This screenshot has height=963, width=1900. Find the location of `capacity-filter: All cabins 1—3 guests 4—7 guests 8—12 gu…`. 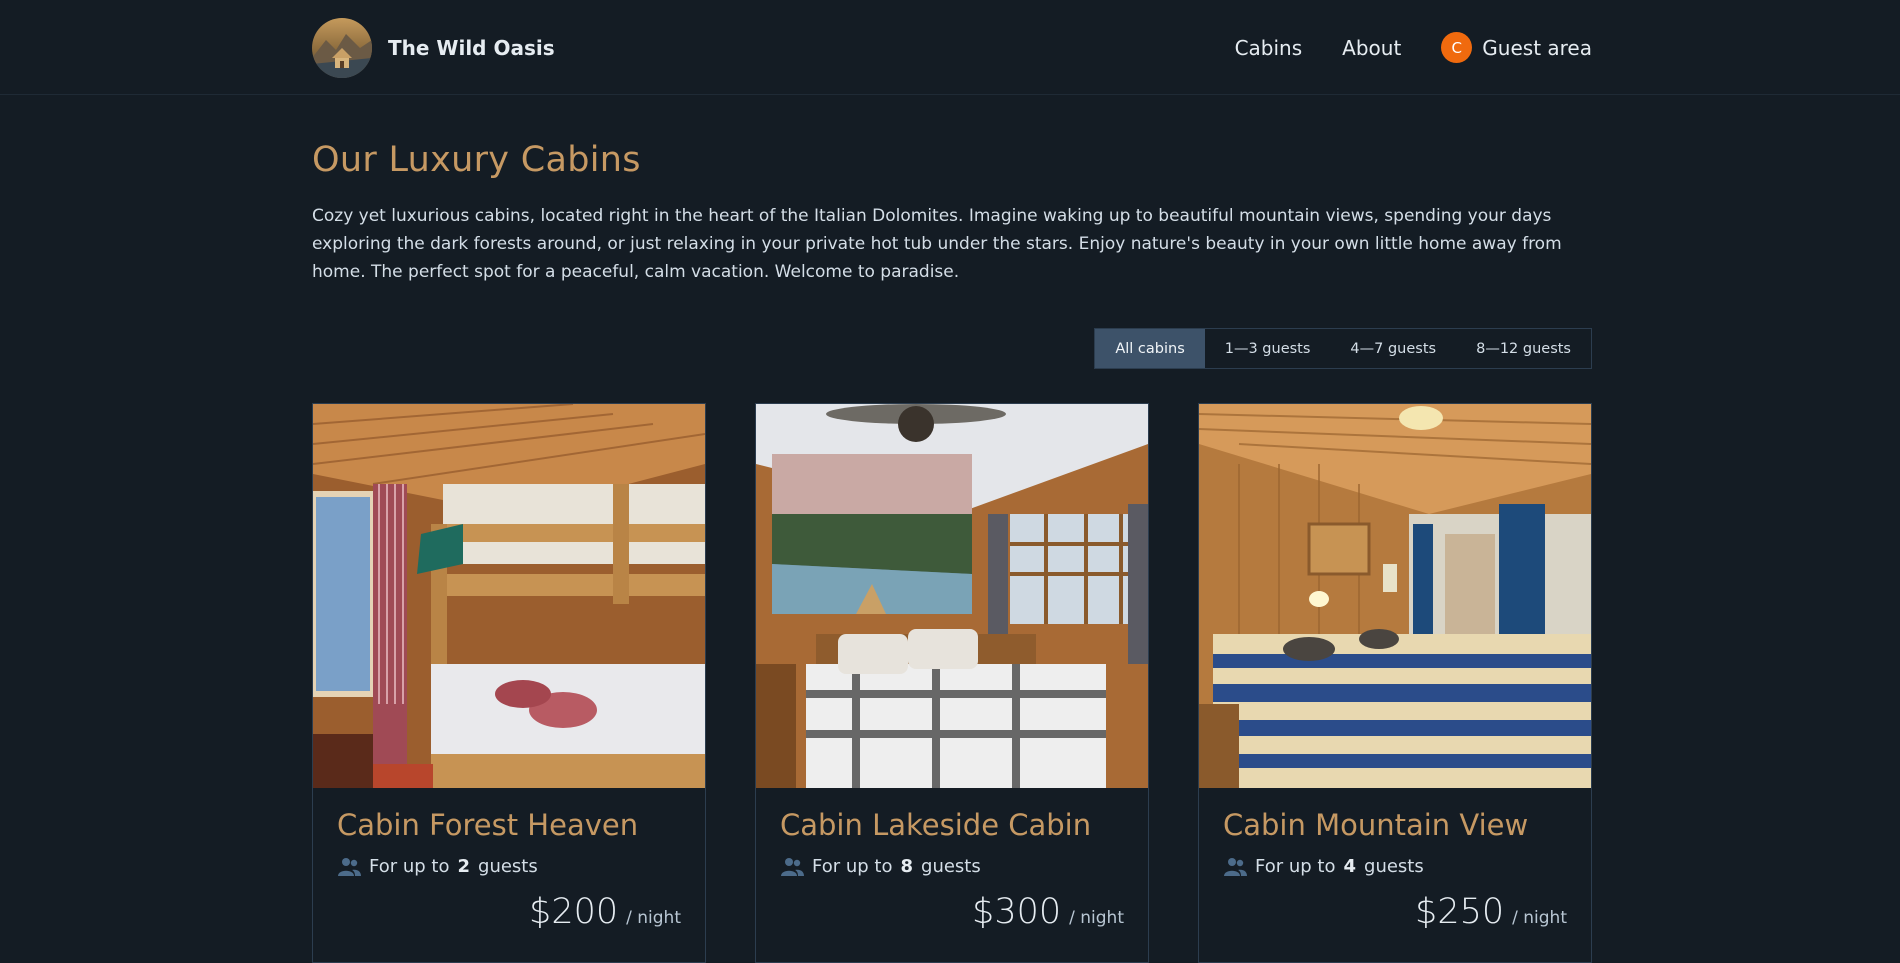

capacity-filter: All cabins 1—3 guests 4—7 guests 8—12 gu… is located at coordinates (1343, 348).